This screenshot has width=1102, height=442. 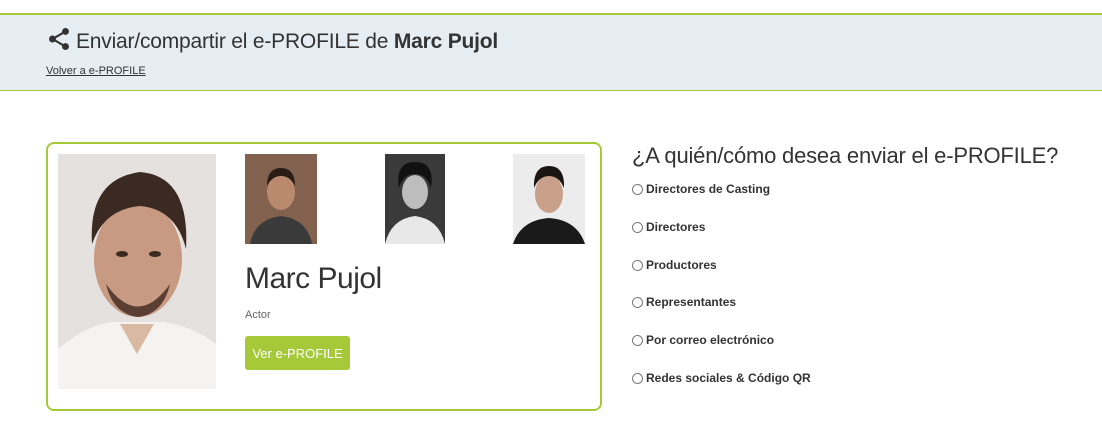 What do you see at coordinates (728, 378) in the screenshot?
I see `option-label: Redes sociales & Código QR` at bounding box center [728, 378].